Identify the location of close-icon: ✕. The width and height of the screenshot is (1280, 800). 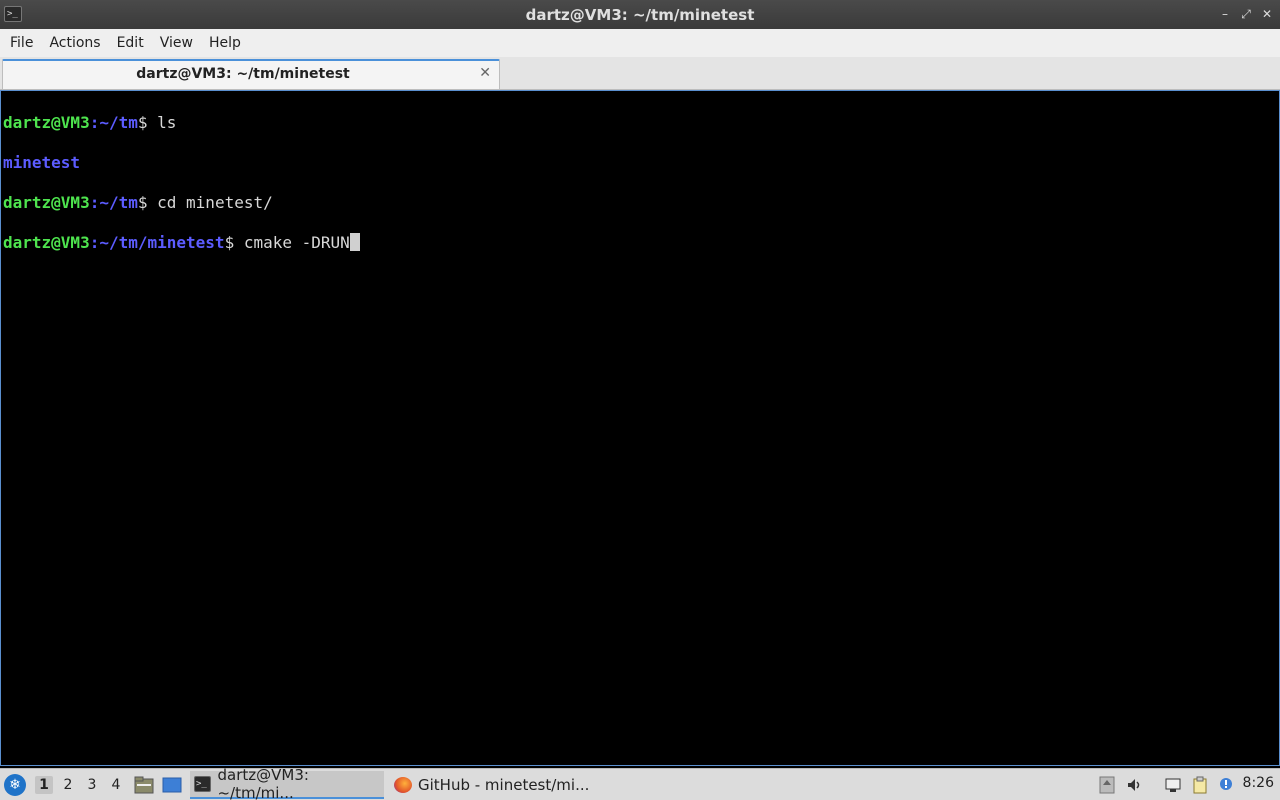
(1267, 14).